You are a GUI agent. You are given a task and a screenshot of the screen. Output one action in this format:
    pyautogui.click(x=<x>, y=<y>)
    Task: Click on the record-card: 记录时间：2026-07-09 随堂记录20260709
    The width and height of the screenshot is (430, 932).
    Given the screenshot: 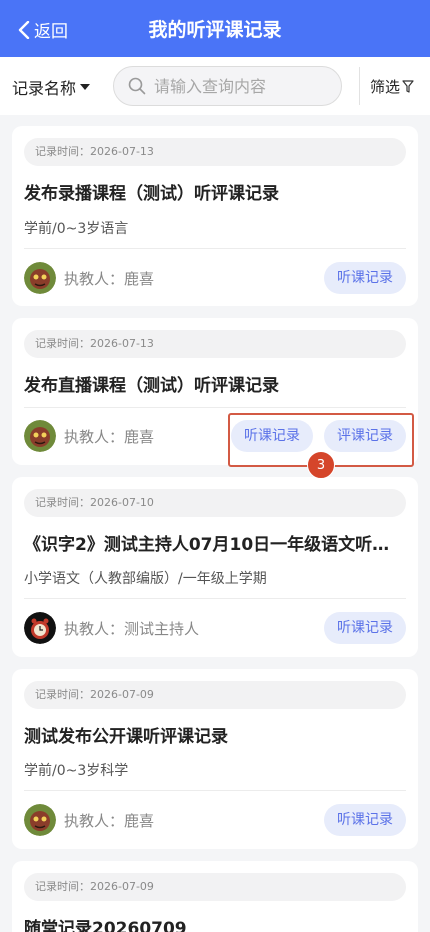 What is the action you would take?
    pyautogui.click(x=215, y=896)
    